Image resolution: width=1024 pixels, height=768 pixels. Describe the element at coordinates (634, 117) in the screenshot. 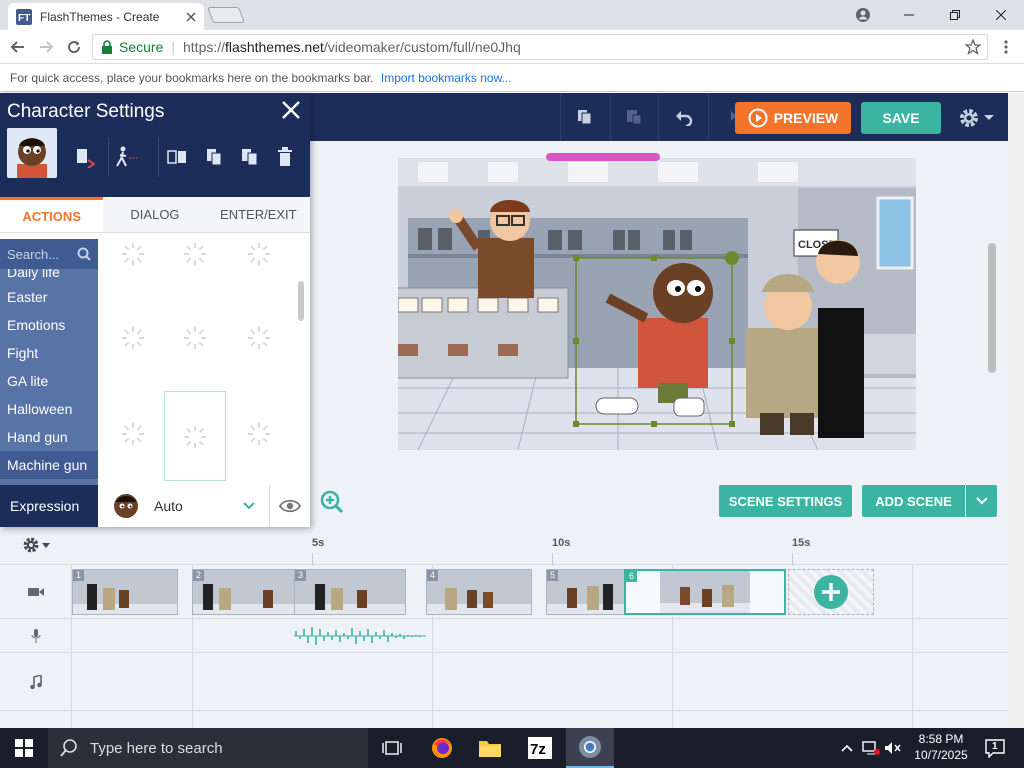

I see `paste-icon` at that location.